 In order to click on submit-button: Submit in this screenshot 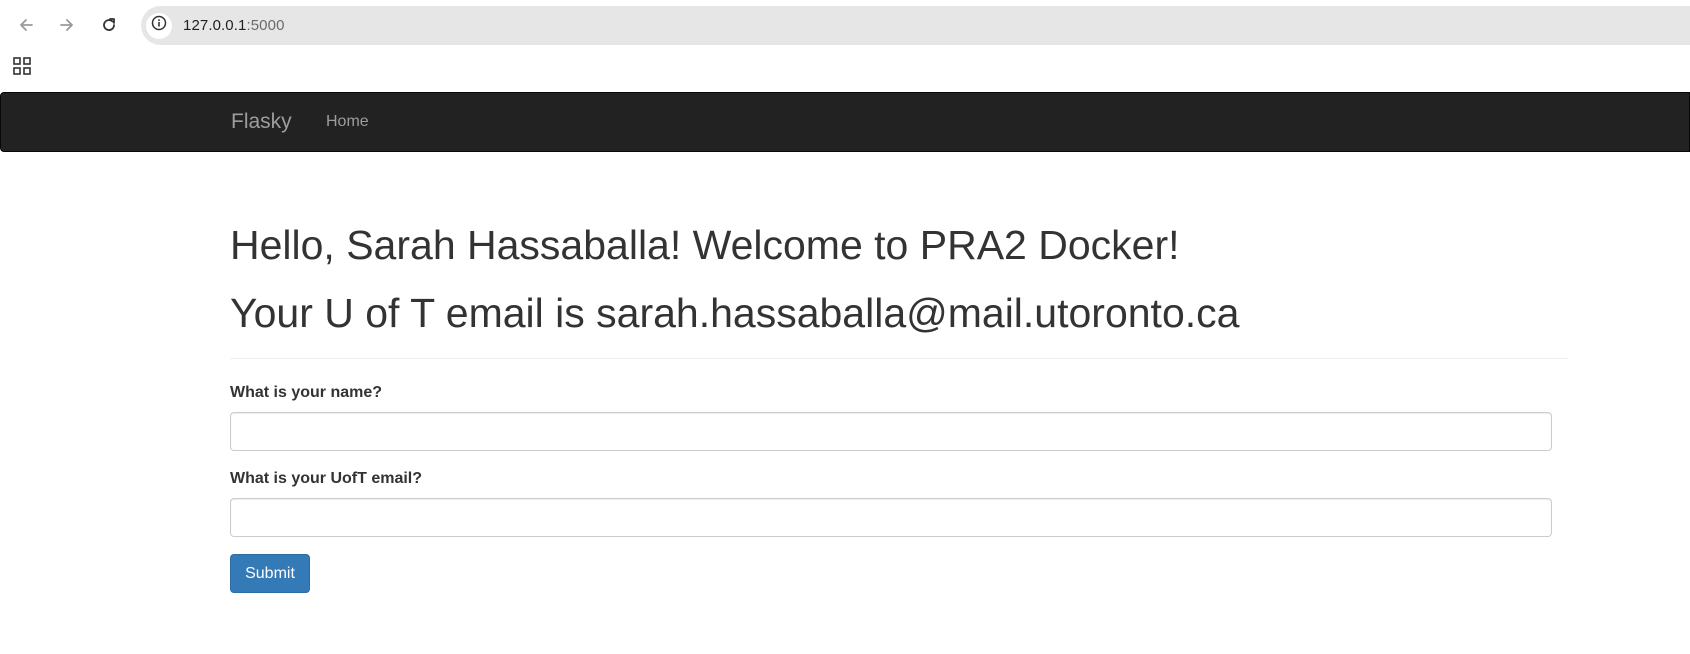, I will do `click(270, 573)`.